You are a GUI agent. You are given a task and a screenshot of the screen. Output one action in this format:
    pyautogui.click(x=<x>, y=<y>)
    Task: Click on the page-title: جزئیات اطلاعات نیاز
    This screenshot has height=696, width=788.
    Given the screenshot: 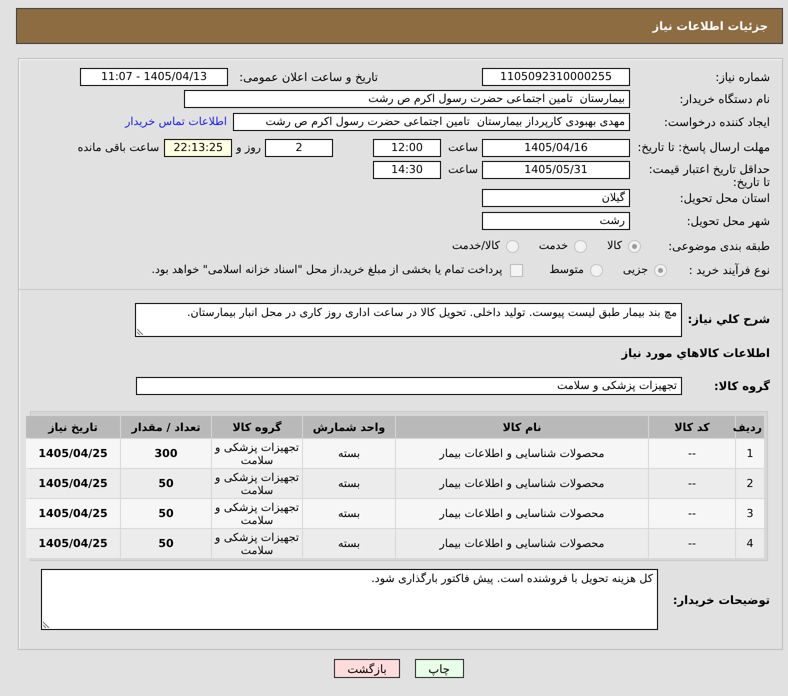 What is the action you would take?
    pyautogui.click(x=710, y=26)
    